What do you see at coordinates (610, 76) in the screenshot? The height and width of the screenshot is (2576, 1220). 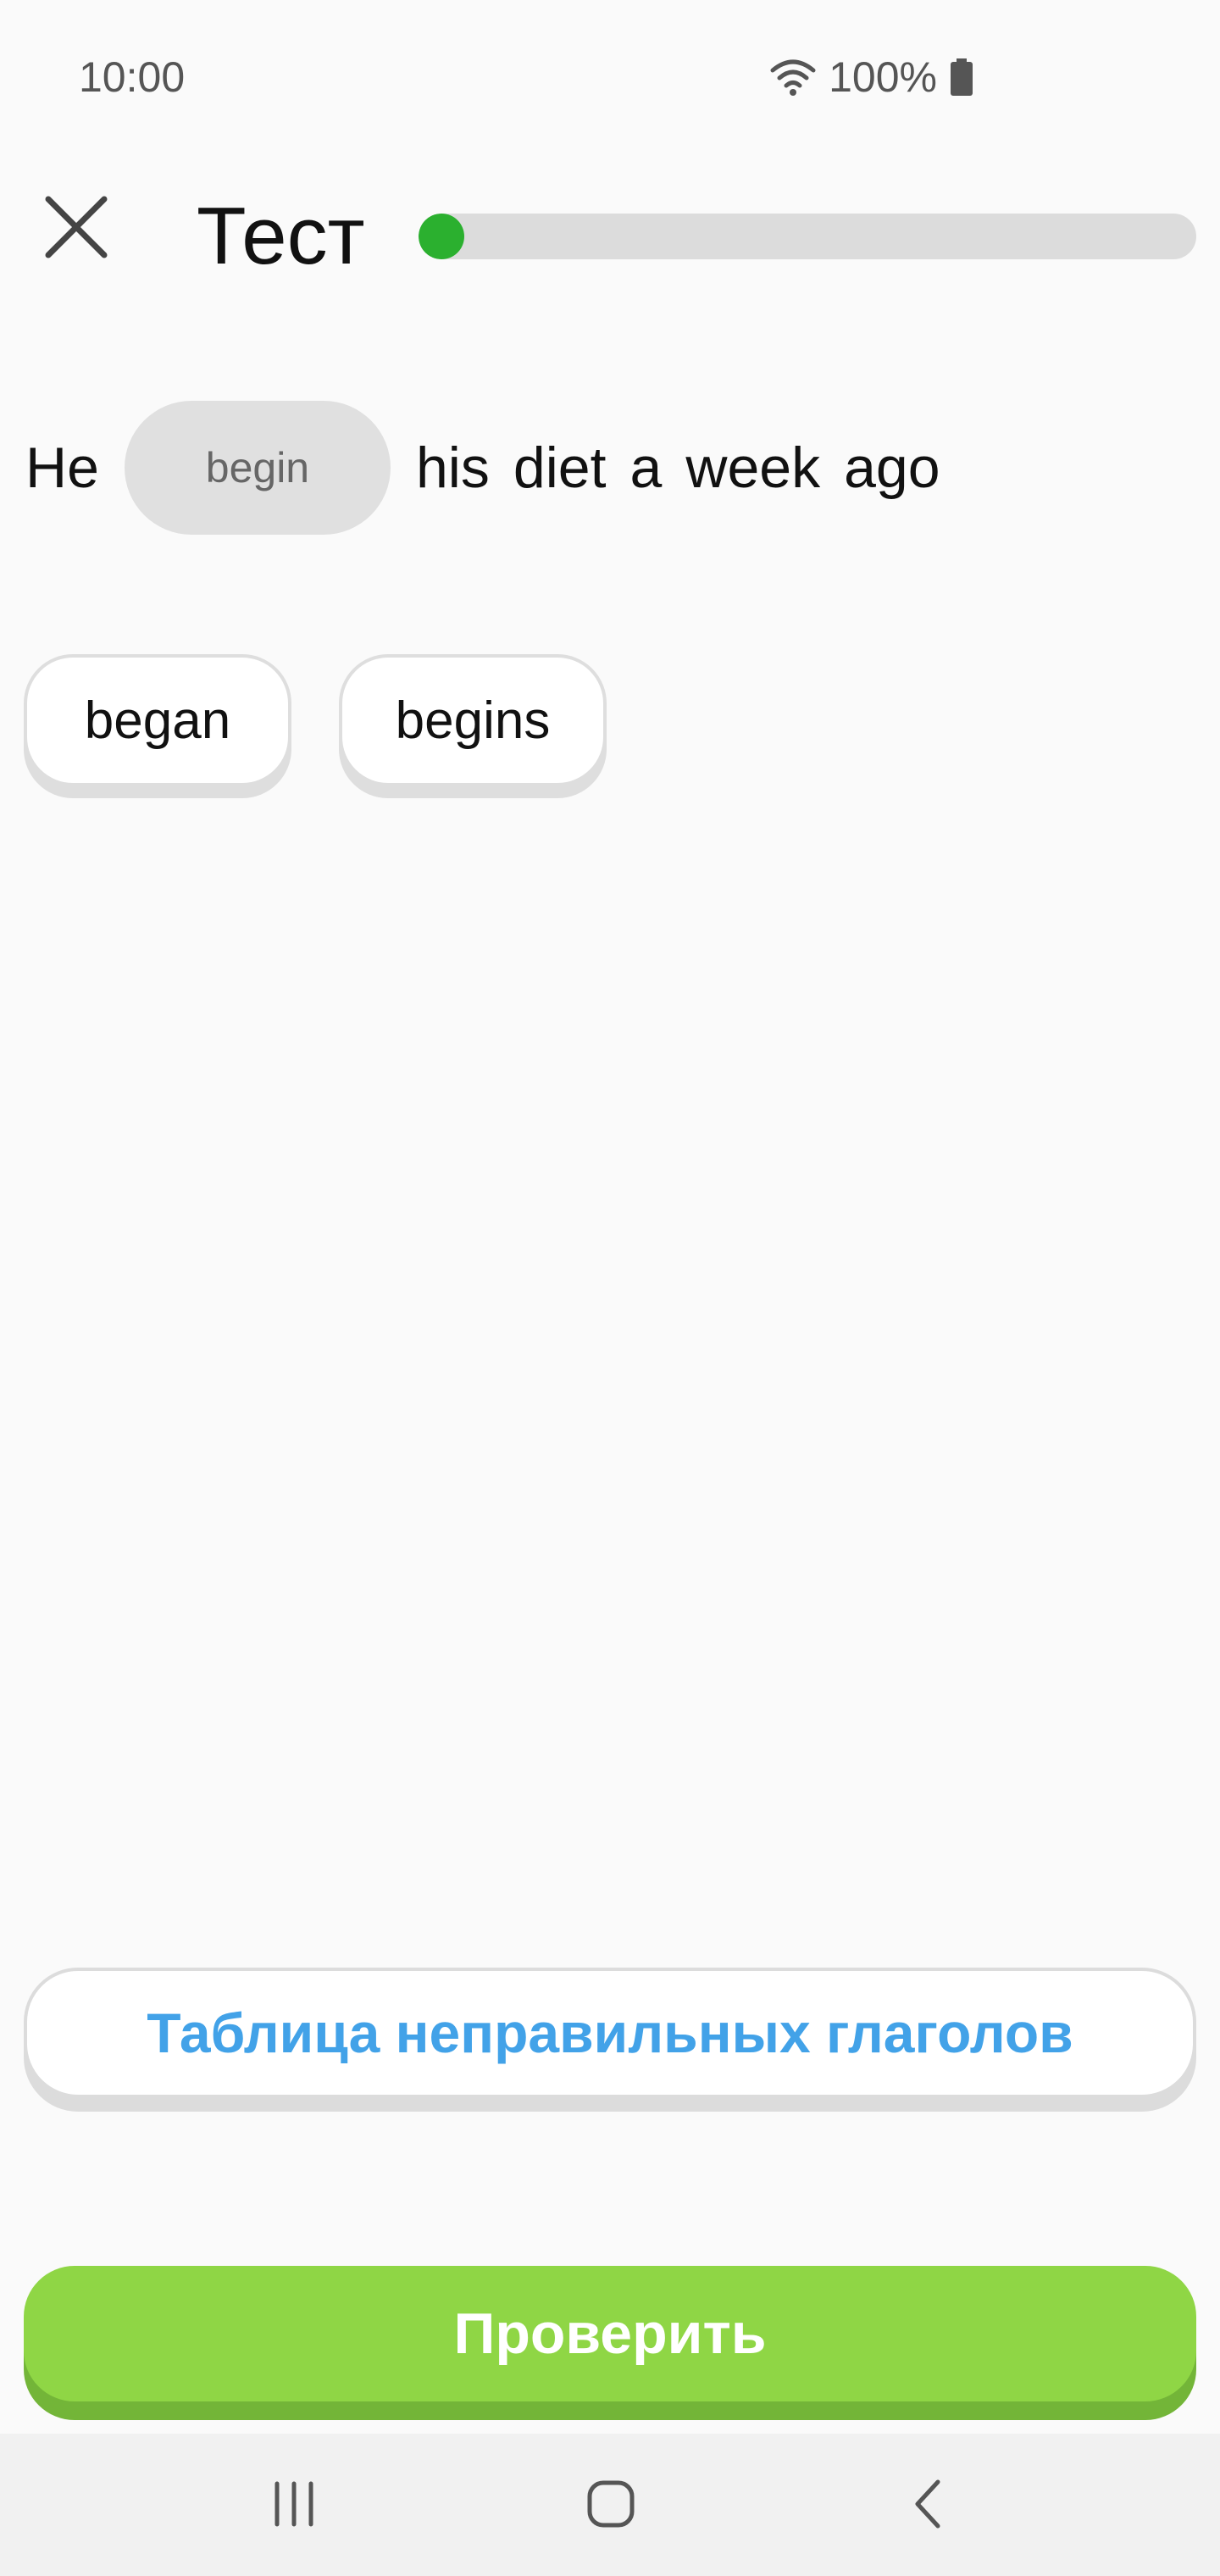 I see `status-bar: 10:00 100%` at bounding box center [610, 76].